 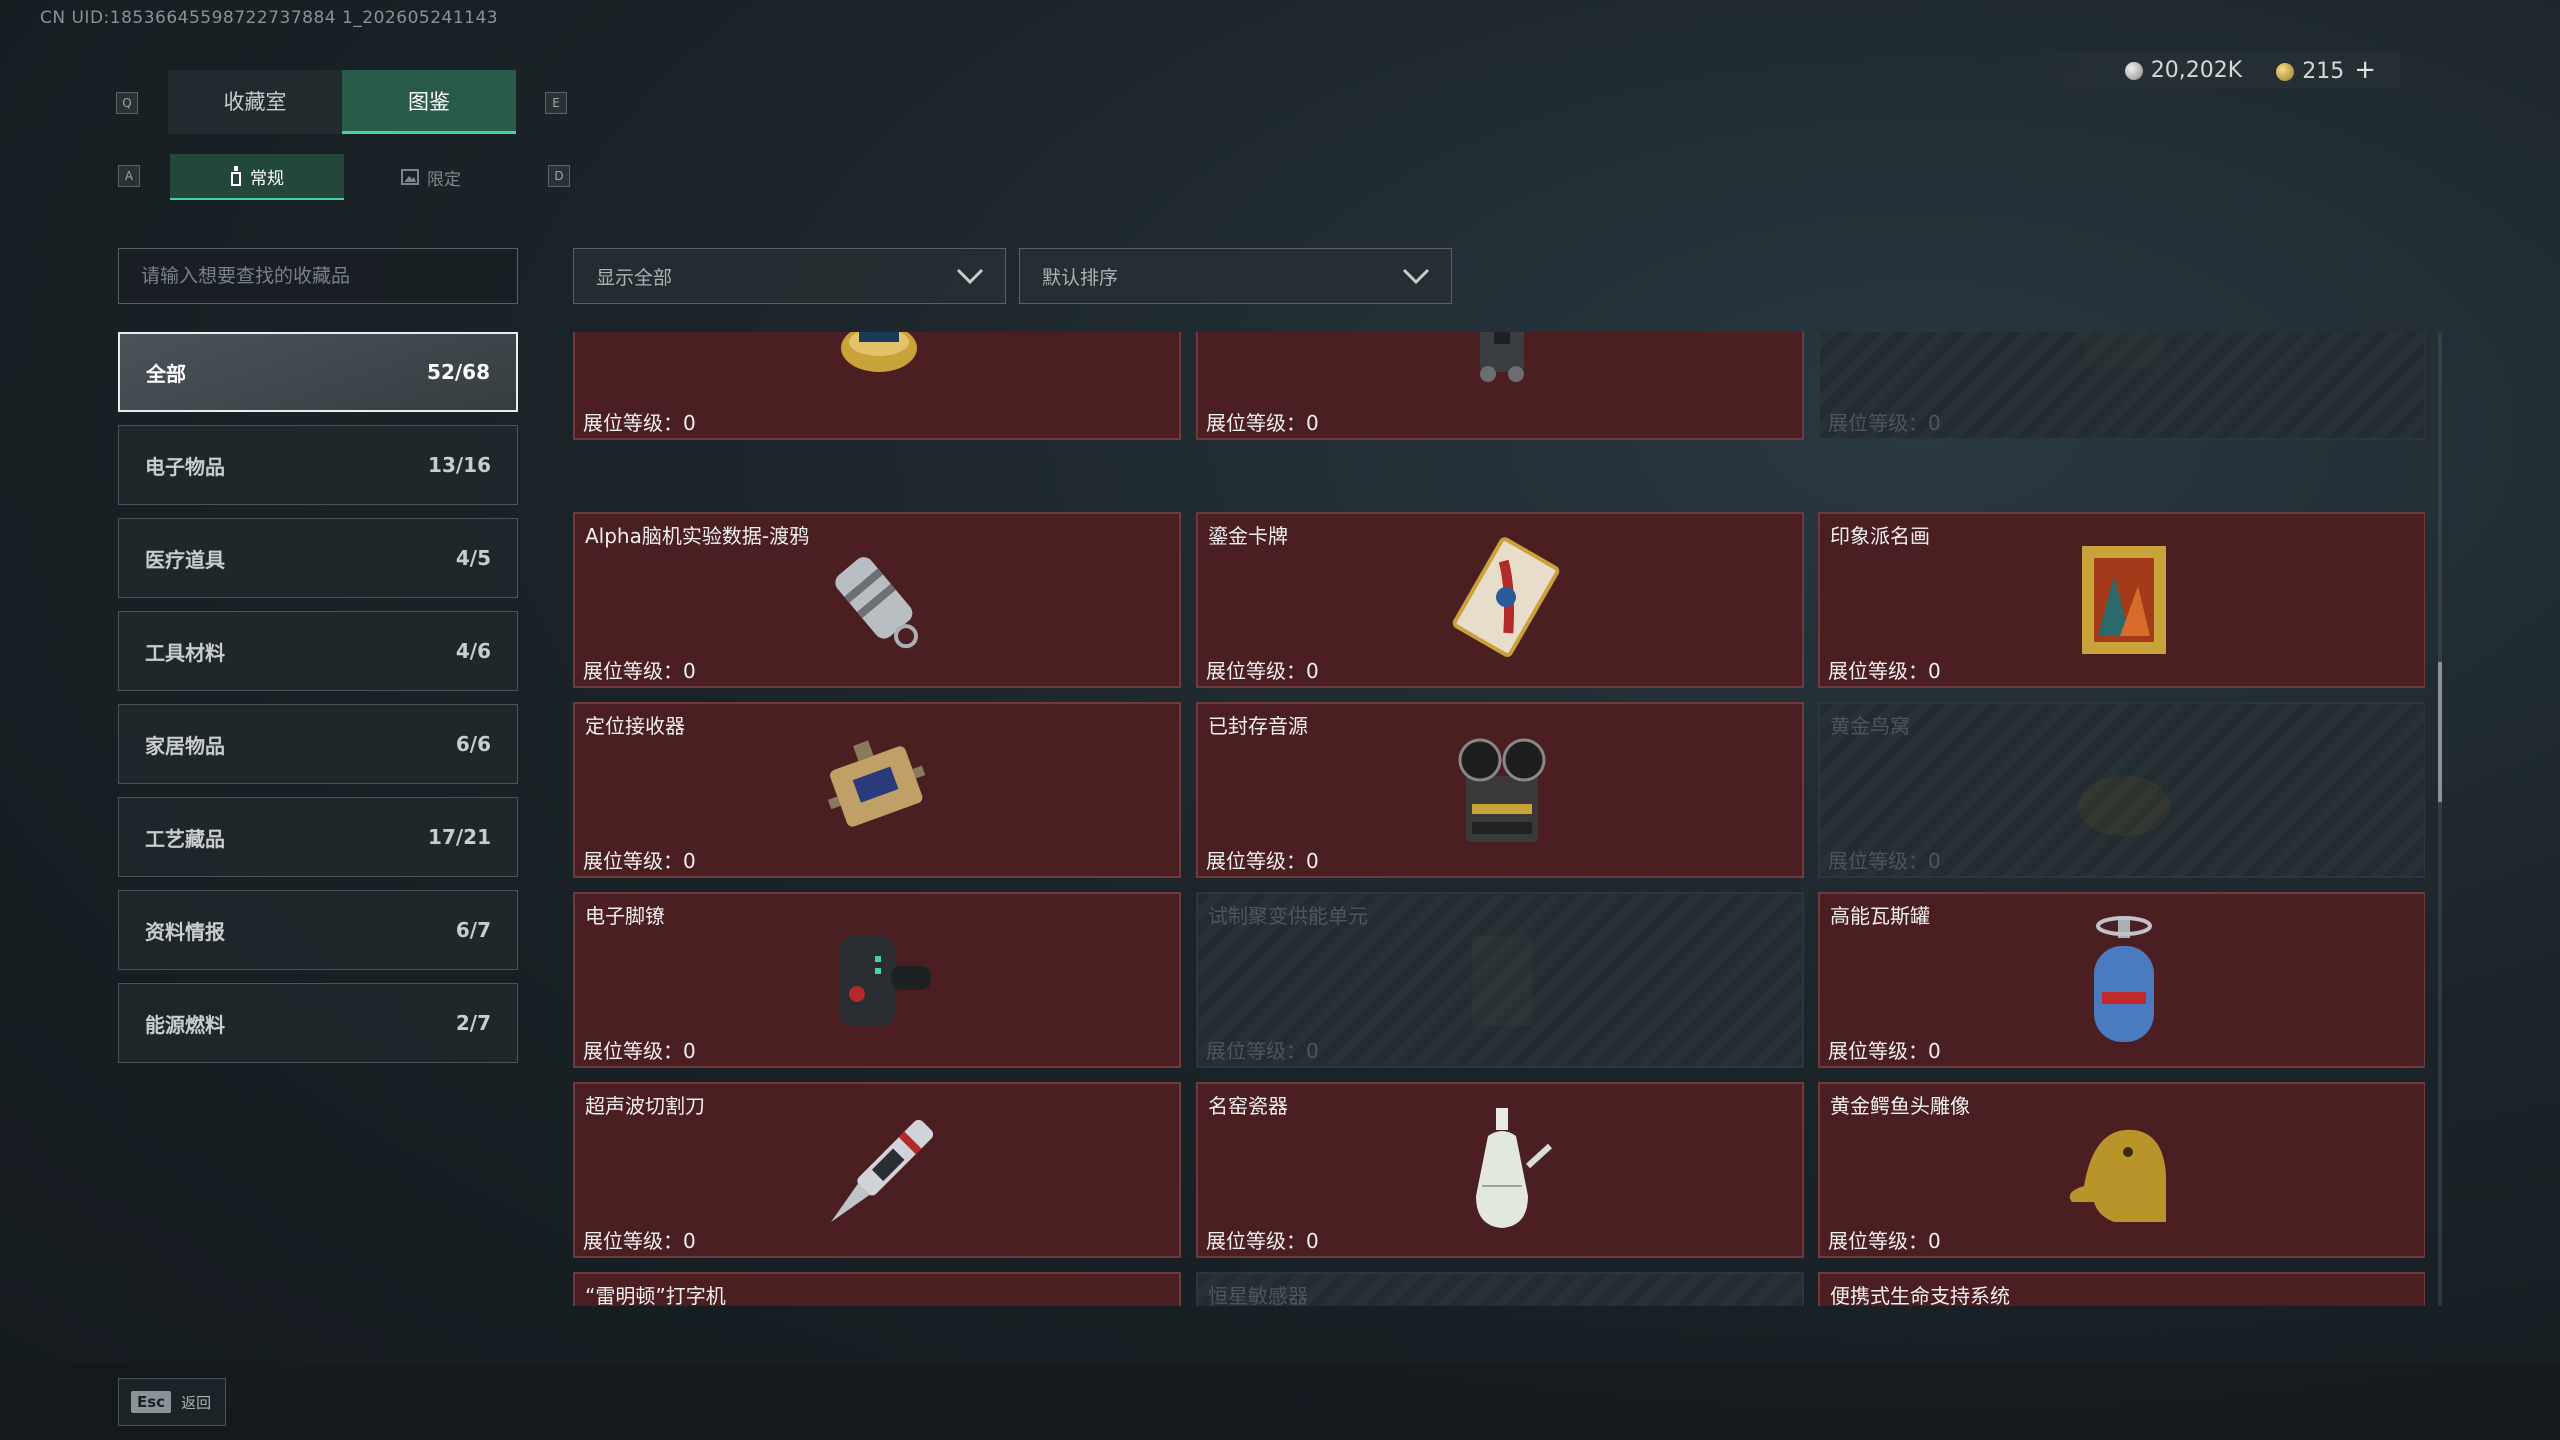 What do you see at coordinates (2124, 1301) in the screenshot?
I see `life-support-icon` at bounding box center [2124, 1301].